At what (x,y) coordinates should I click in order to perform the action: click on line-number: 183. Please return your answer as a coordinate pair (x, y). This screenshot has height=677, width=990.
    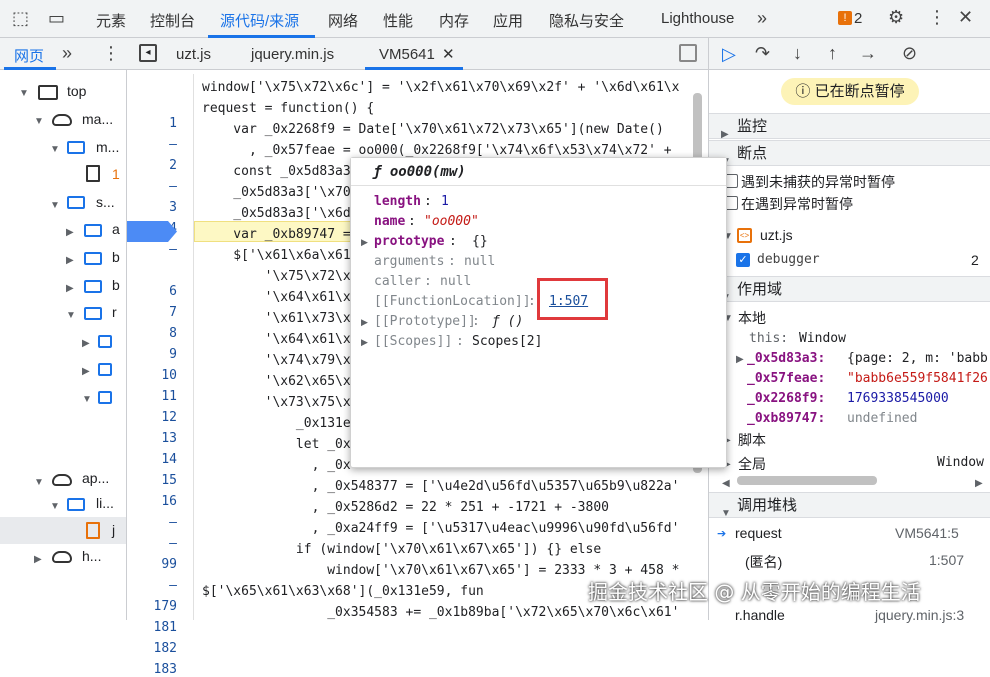
    Looking at the image, I should click on (152, 669).